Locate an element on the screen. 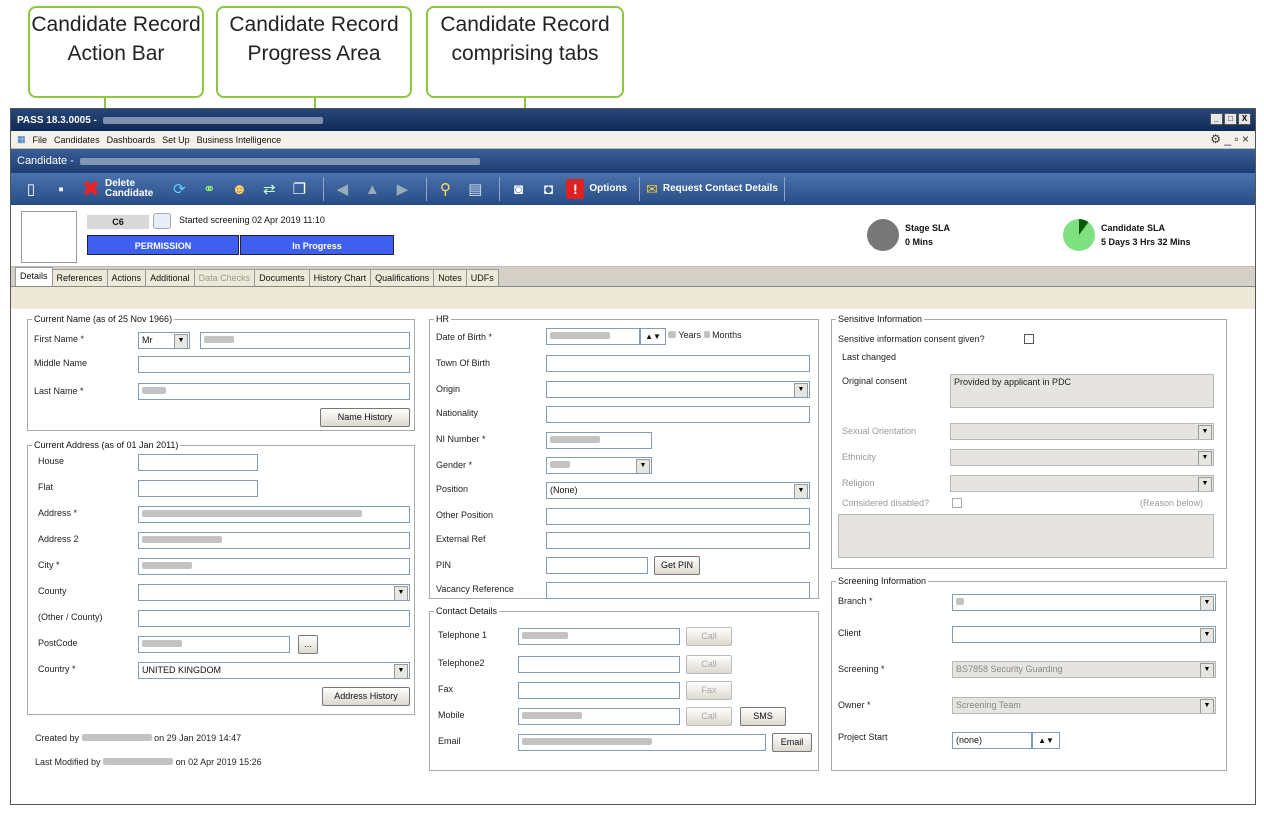 This screenshot has width=1264, height=814. tab-documents: Documents is located at coordinates (282, 277).